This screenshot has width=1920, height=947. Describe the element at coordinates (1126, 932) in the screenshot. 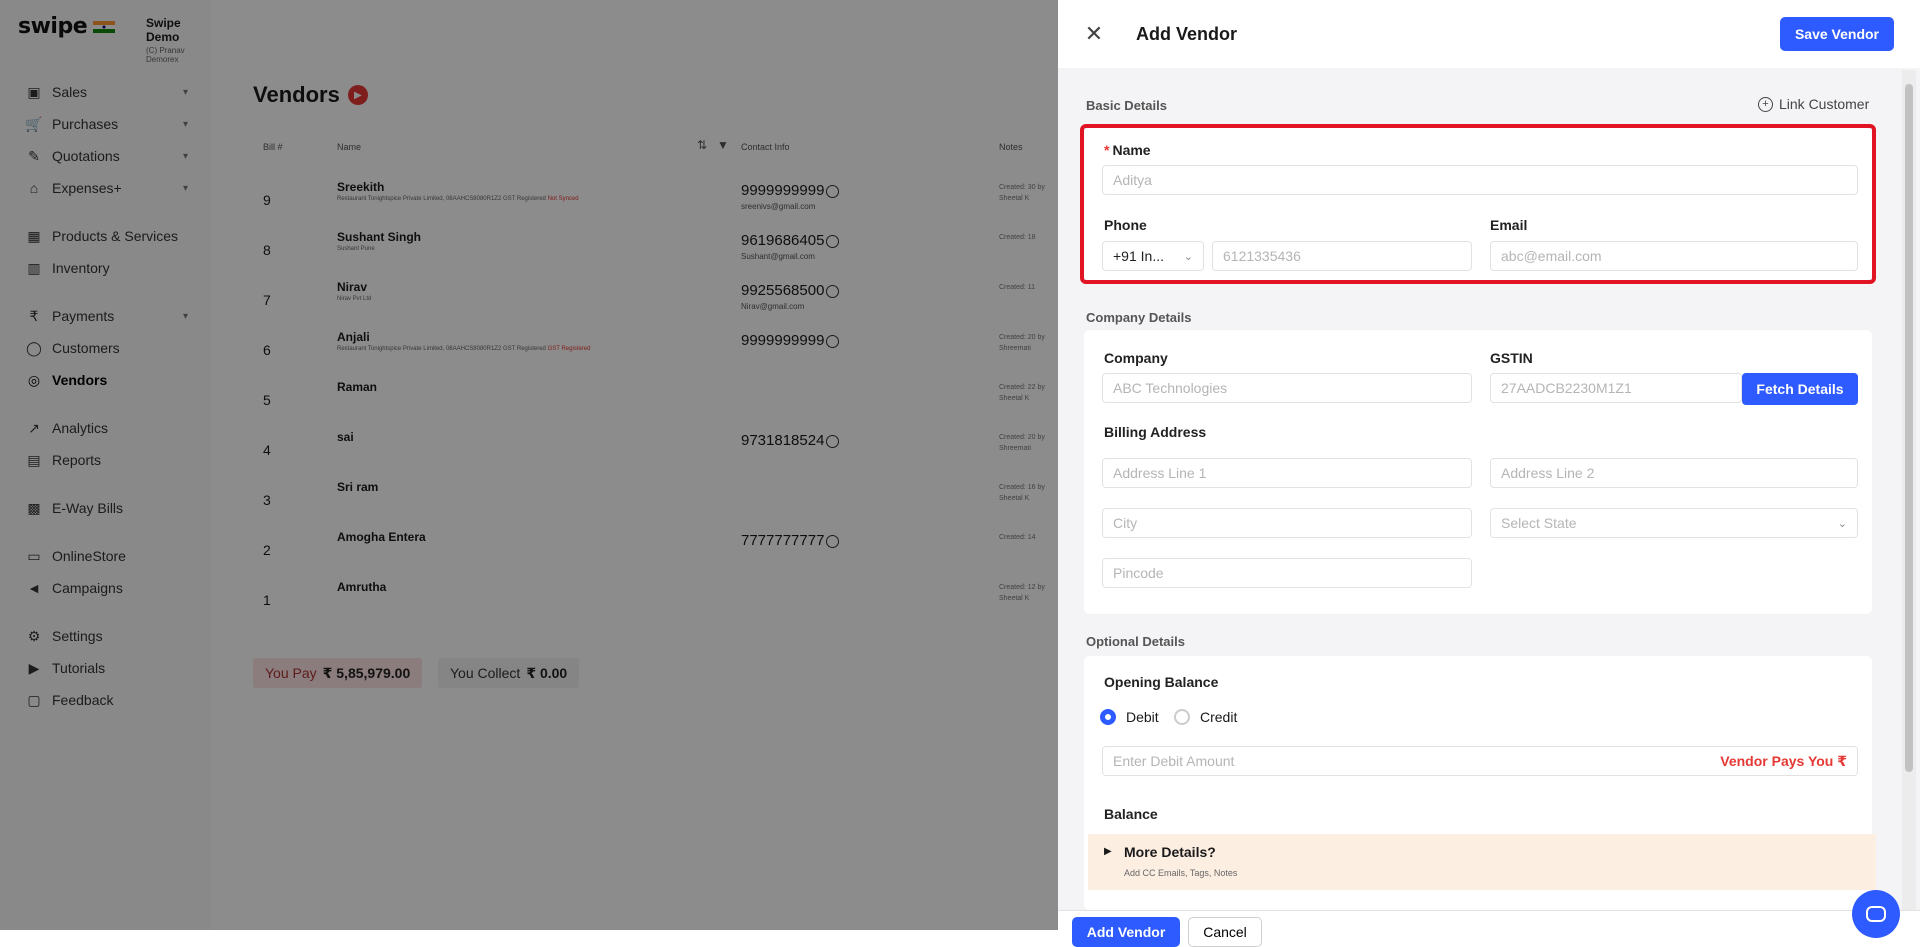

I see `add-vendor-button: Add Vendor` at that location.